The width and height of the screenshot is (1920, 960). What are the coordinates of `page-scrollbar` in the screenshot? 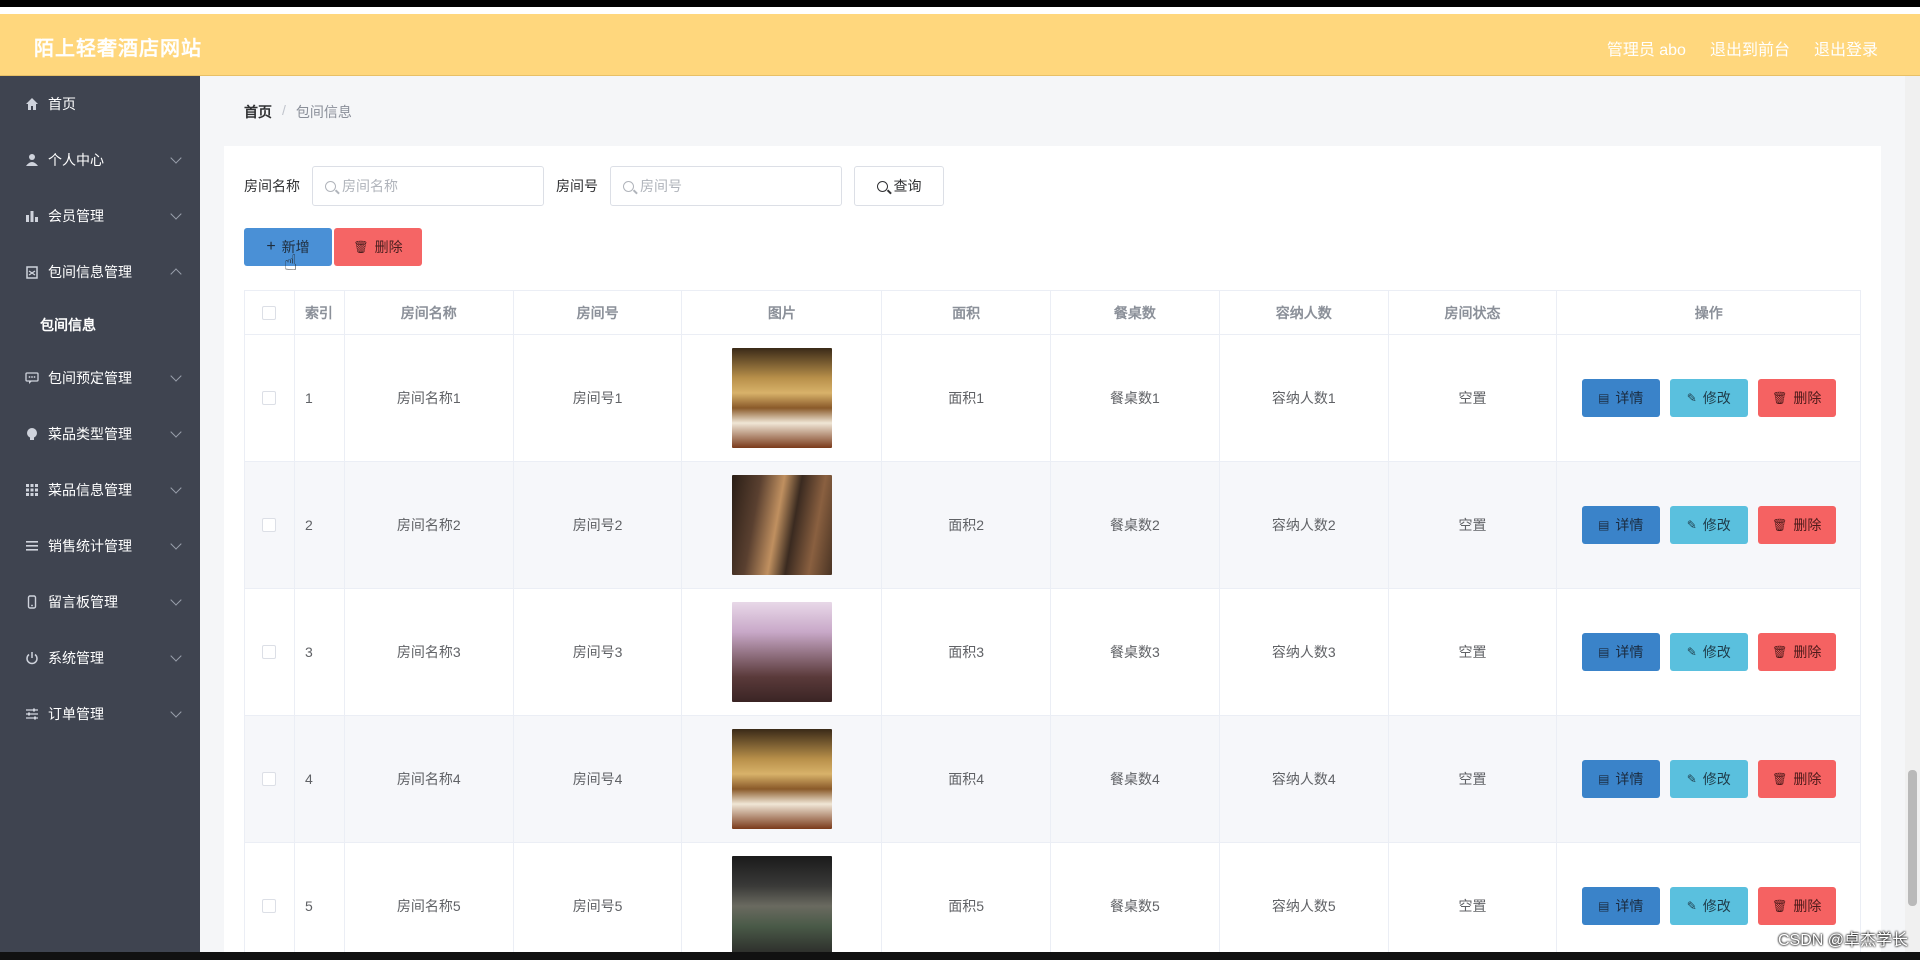 It's located at (1912, 518).